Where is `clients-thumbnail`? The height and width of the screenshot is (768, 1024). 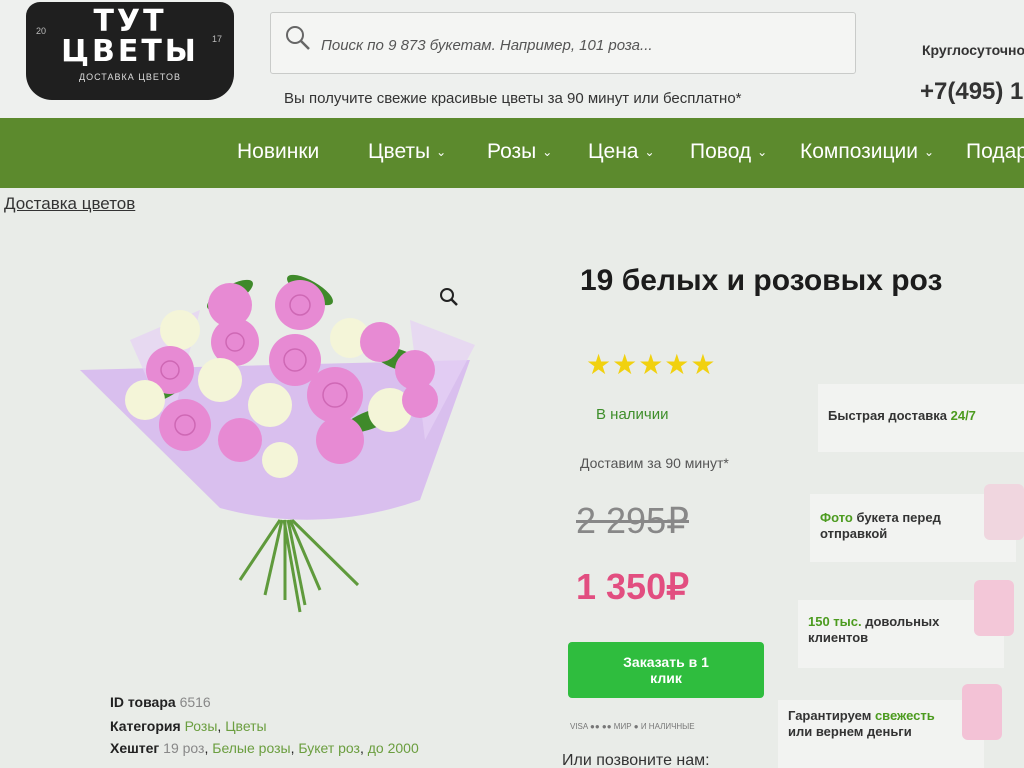 clients-thumbnail is located at coordinates (994, 608).